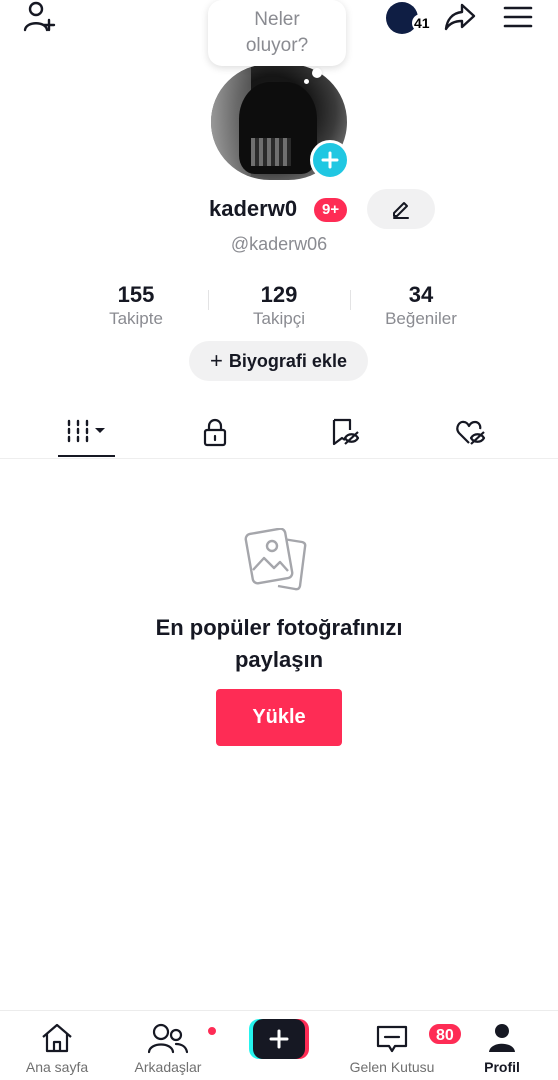 Image resolution: width=558 pixels, height=1080 pixels. I want to click on plus-icon: +, so click(216, 360).